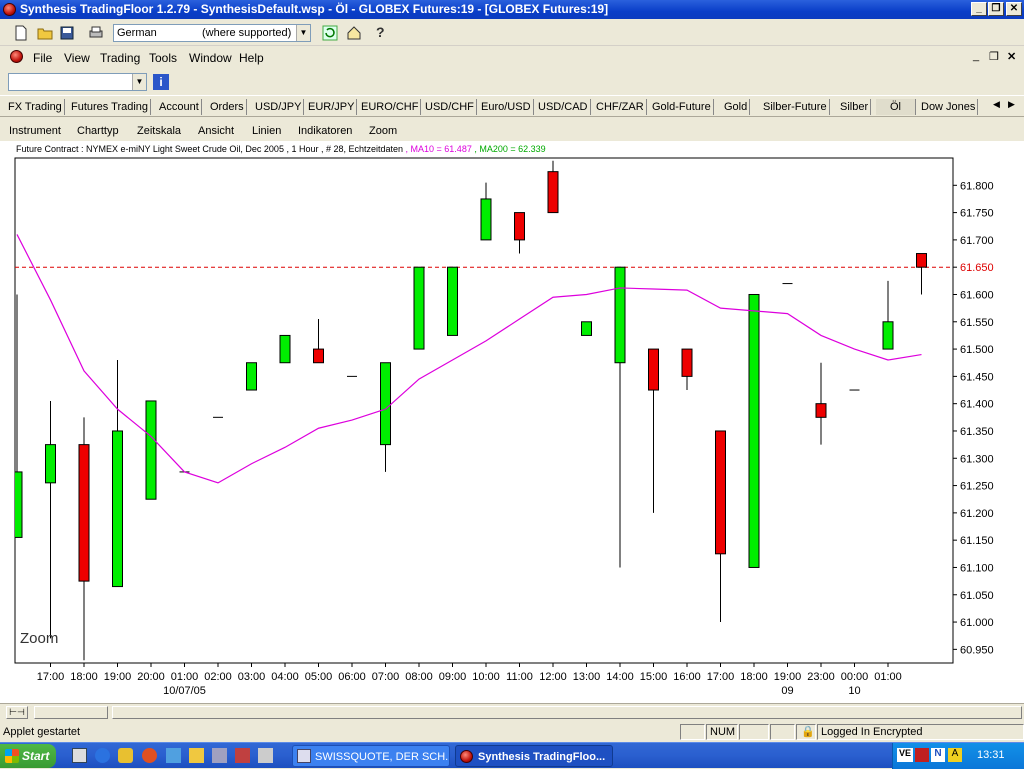 Image resolution: width=1024 pixels, height=769 pixels. Describe the element at coordinates (383, 131) in the screenshot. I see `chart-menu-zoom: Zoom` at that location.